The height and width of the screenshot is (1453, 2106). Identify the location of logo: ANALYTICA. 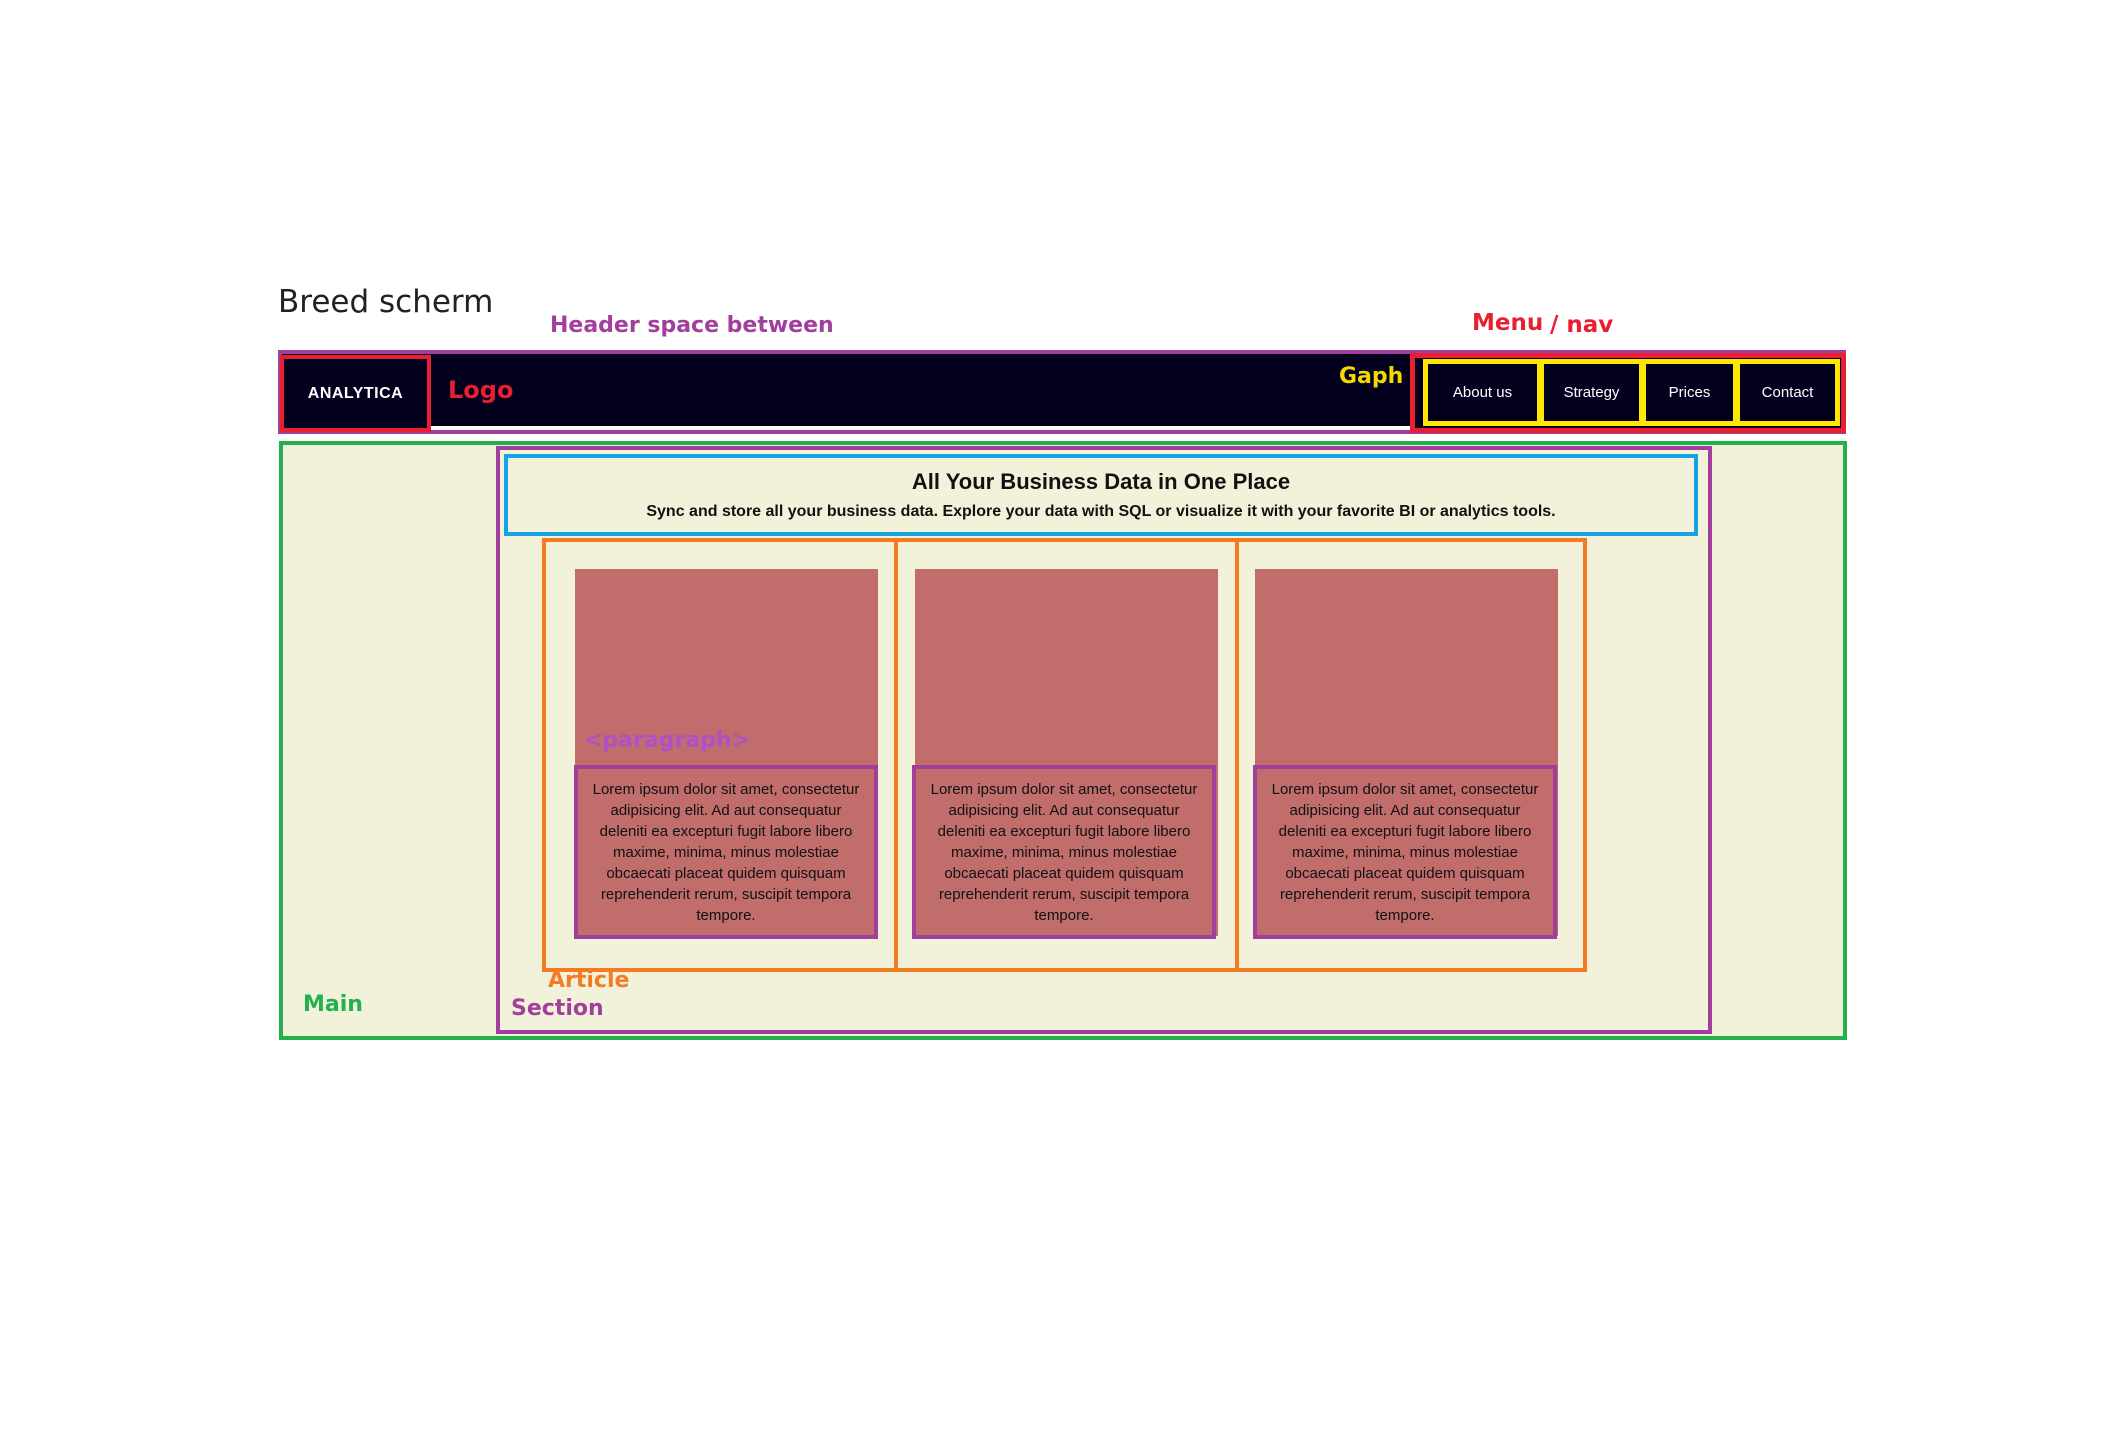
(355, 393).